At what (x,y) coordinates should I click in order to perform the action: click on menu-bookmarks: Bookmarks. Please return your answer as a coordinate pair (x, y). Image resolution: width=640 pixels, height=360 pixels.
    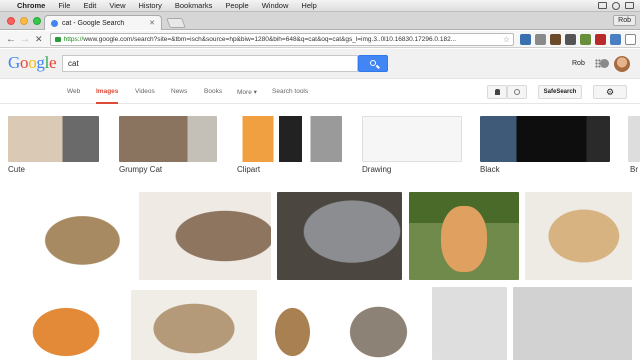
    Looking at the image, I should click on (194, 6).